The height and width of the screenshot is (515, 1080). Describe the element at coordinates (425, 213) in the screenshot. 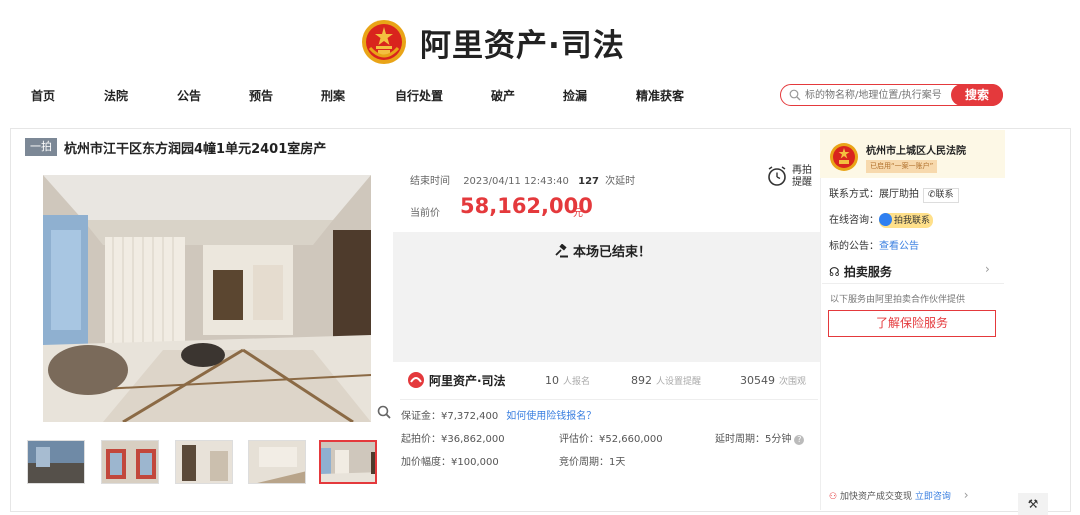

I see `current-price-label: 当前价` at that location.